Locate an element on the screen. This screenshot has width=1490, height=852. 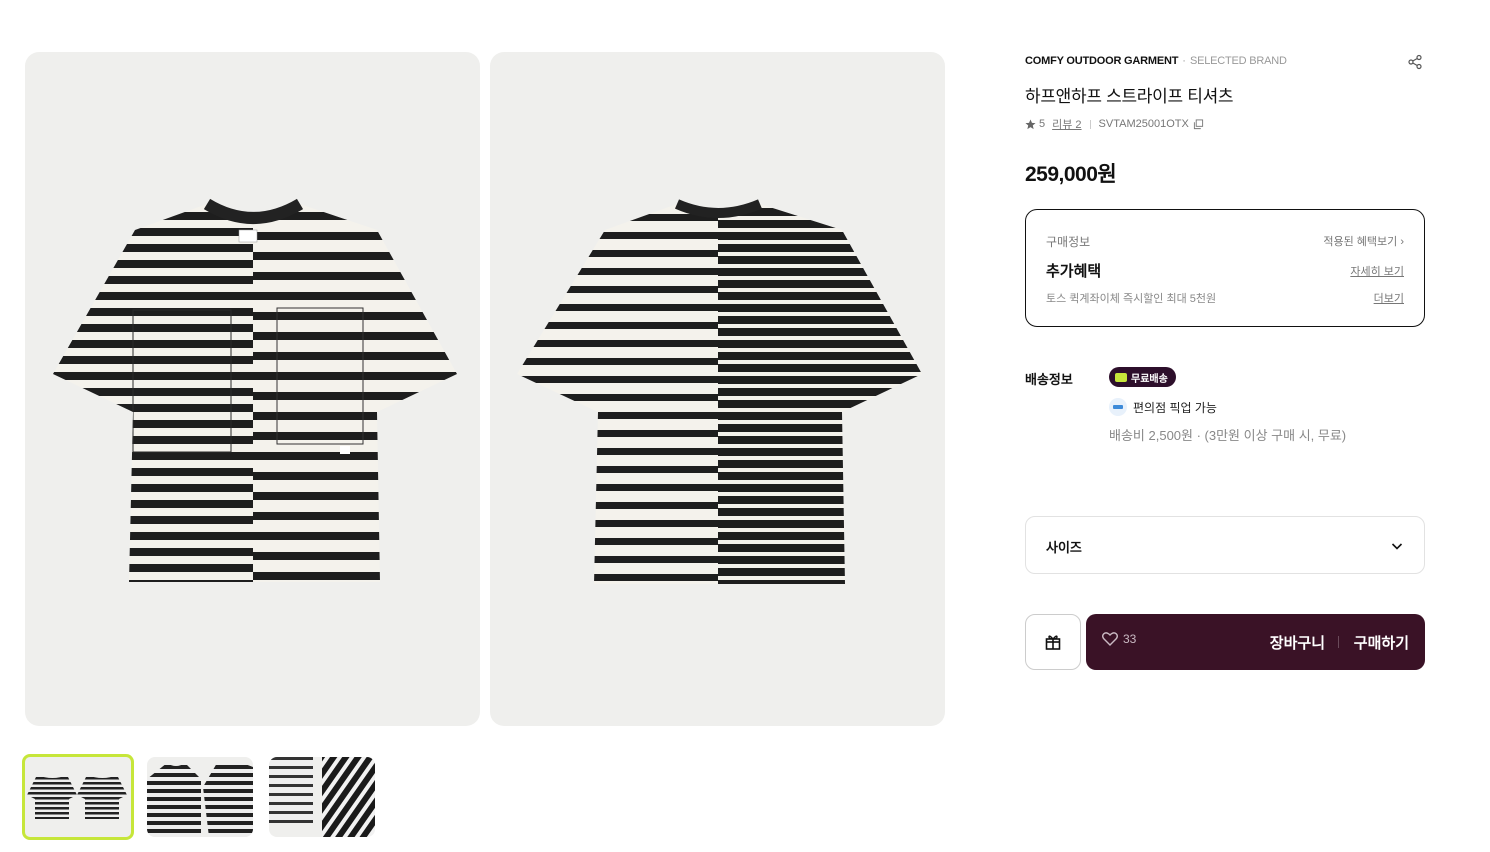
purchase-bar: 33 장바구니 구매하기 is located at coordinates (1255, 642).